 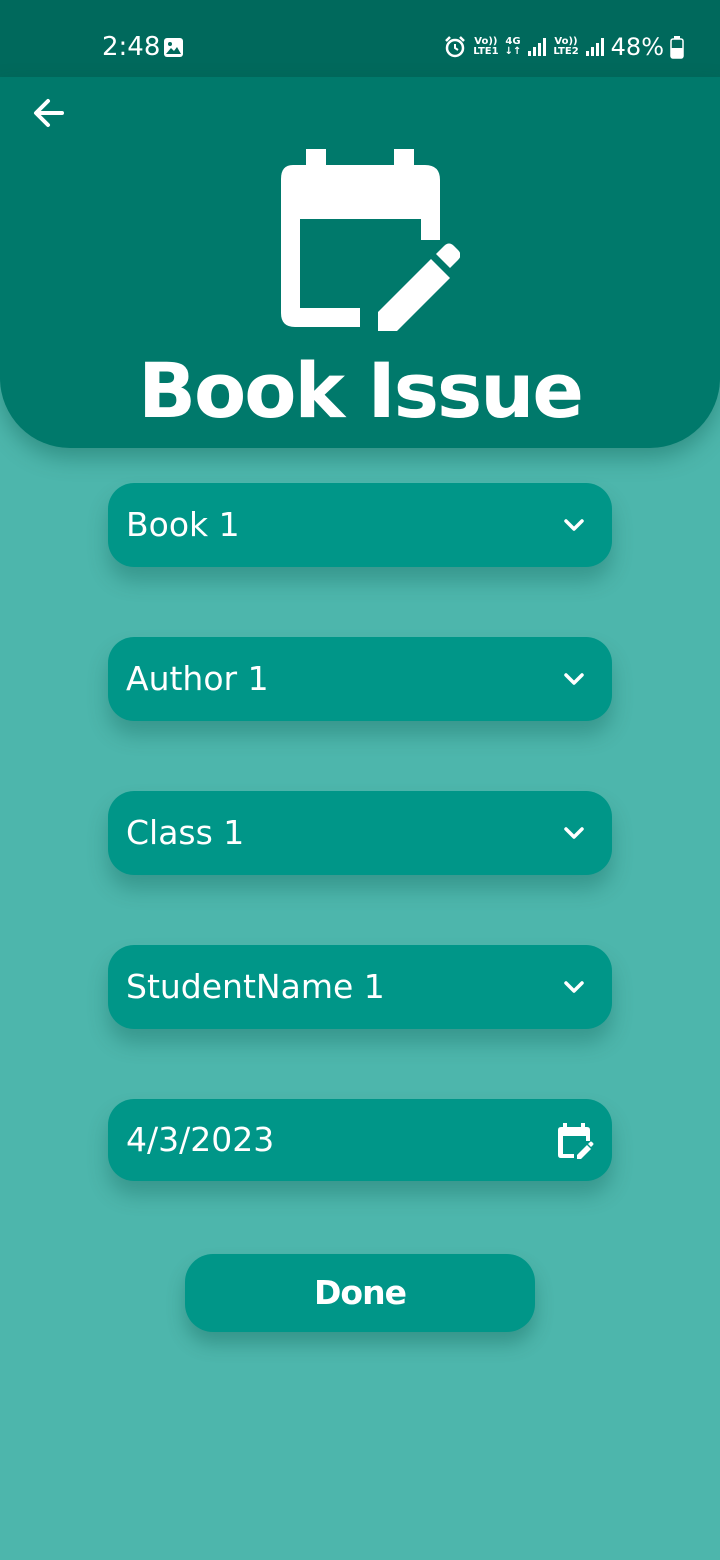 I want to click on battery-icon, so click(x=677, y=47).